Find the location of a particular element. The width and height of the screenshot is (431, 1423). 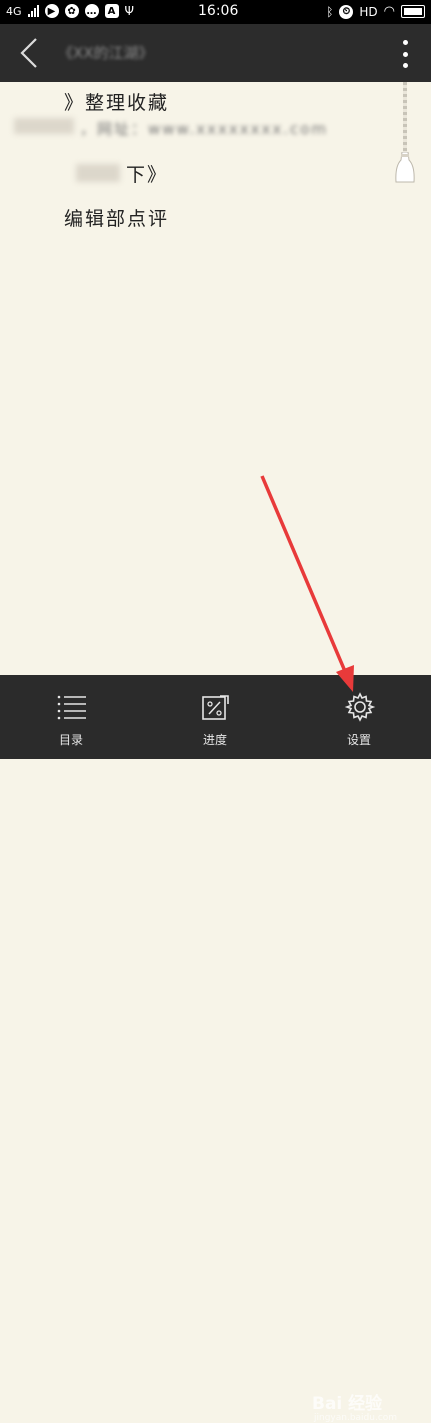

toc-button: 目录 is located at coordinates (71, 717).